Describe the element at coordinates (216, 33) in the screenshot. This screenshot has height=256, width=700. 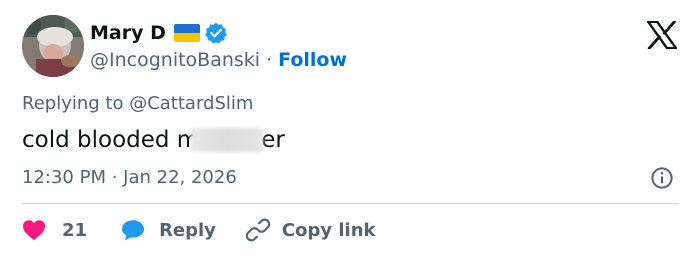
I see `verified-badge-icon` at that location.